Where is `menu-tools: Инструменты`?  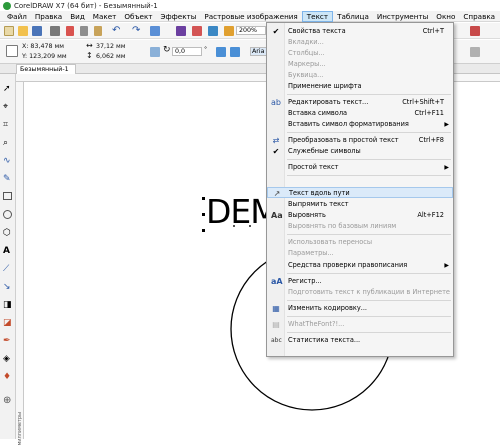 menu-tools: Инструменты is located at coordinates (402, 16).